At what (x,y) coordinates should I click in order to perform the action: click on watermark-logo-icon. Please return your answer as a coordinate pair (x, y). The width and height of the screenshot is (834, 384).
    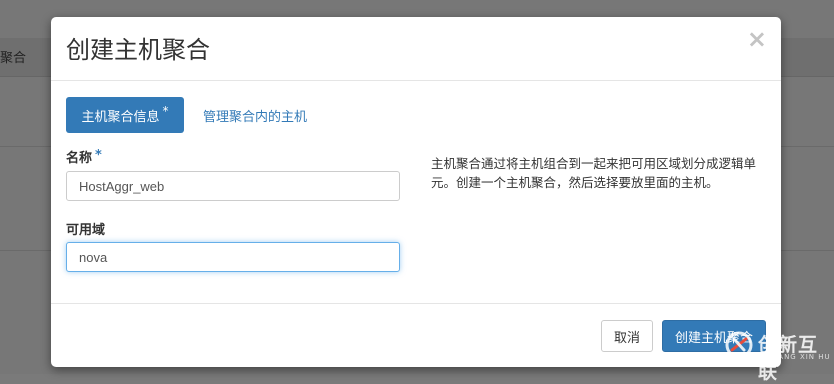
    Looking at the image, I should click on (739, 345).